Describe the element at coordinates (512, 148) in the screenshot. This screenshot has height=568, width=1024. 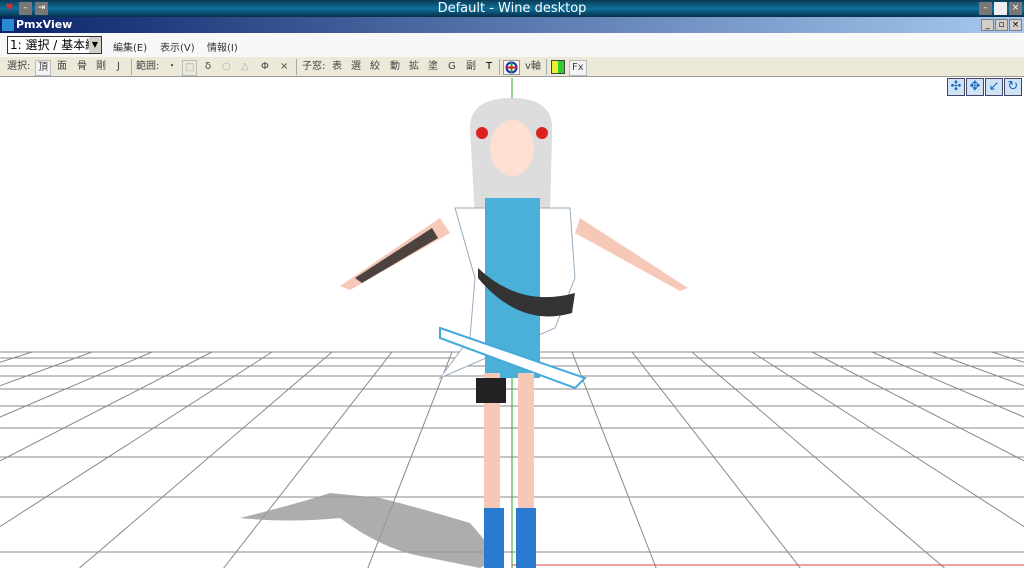
I see `face` at that location.